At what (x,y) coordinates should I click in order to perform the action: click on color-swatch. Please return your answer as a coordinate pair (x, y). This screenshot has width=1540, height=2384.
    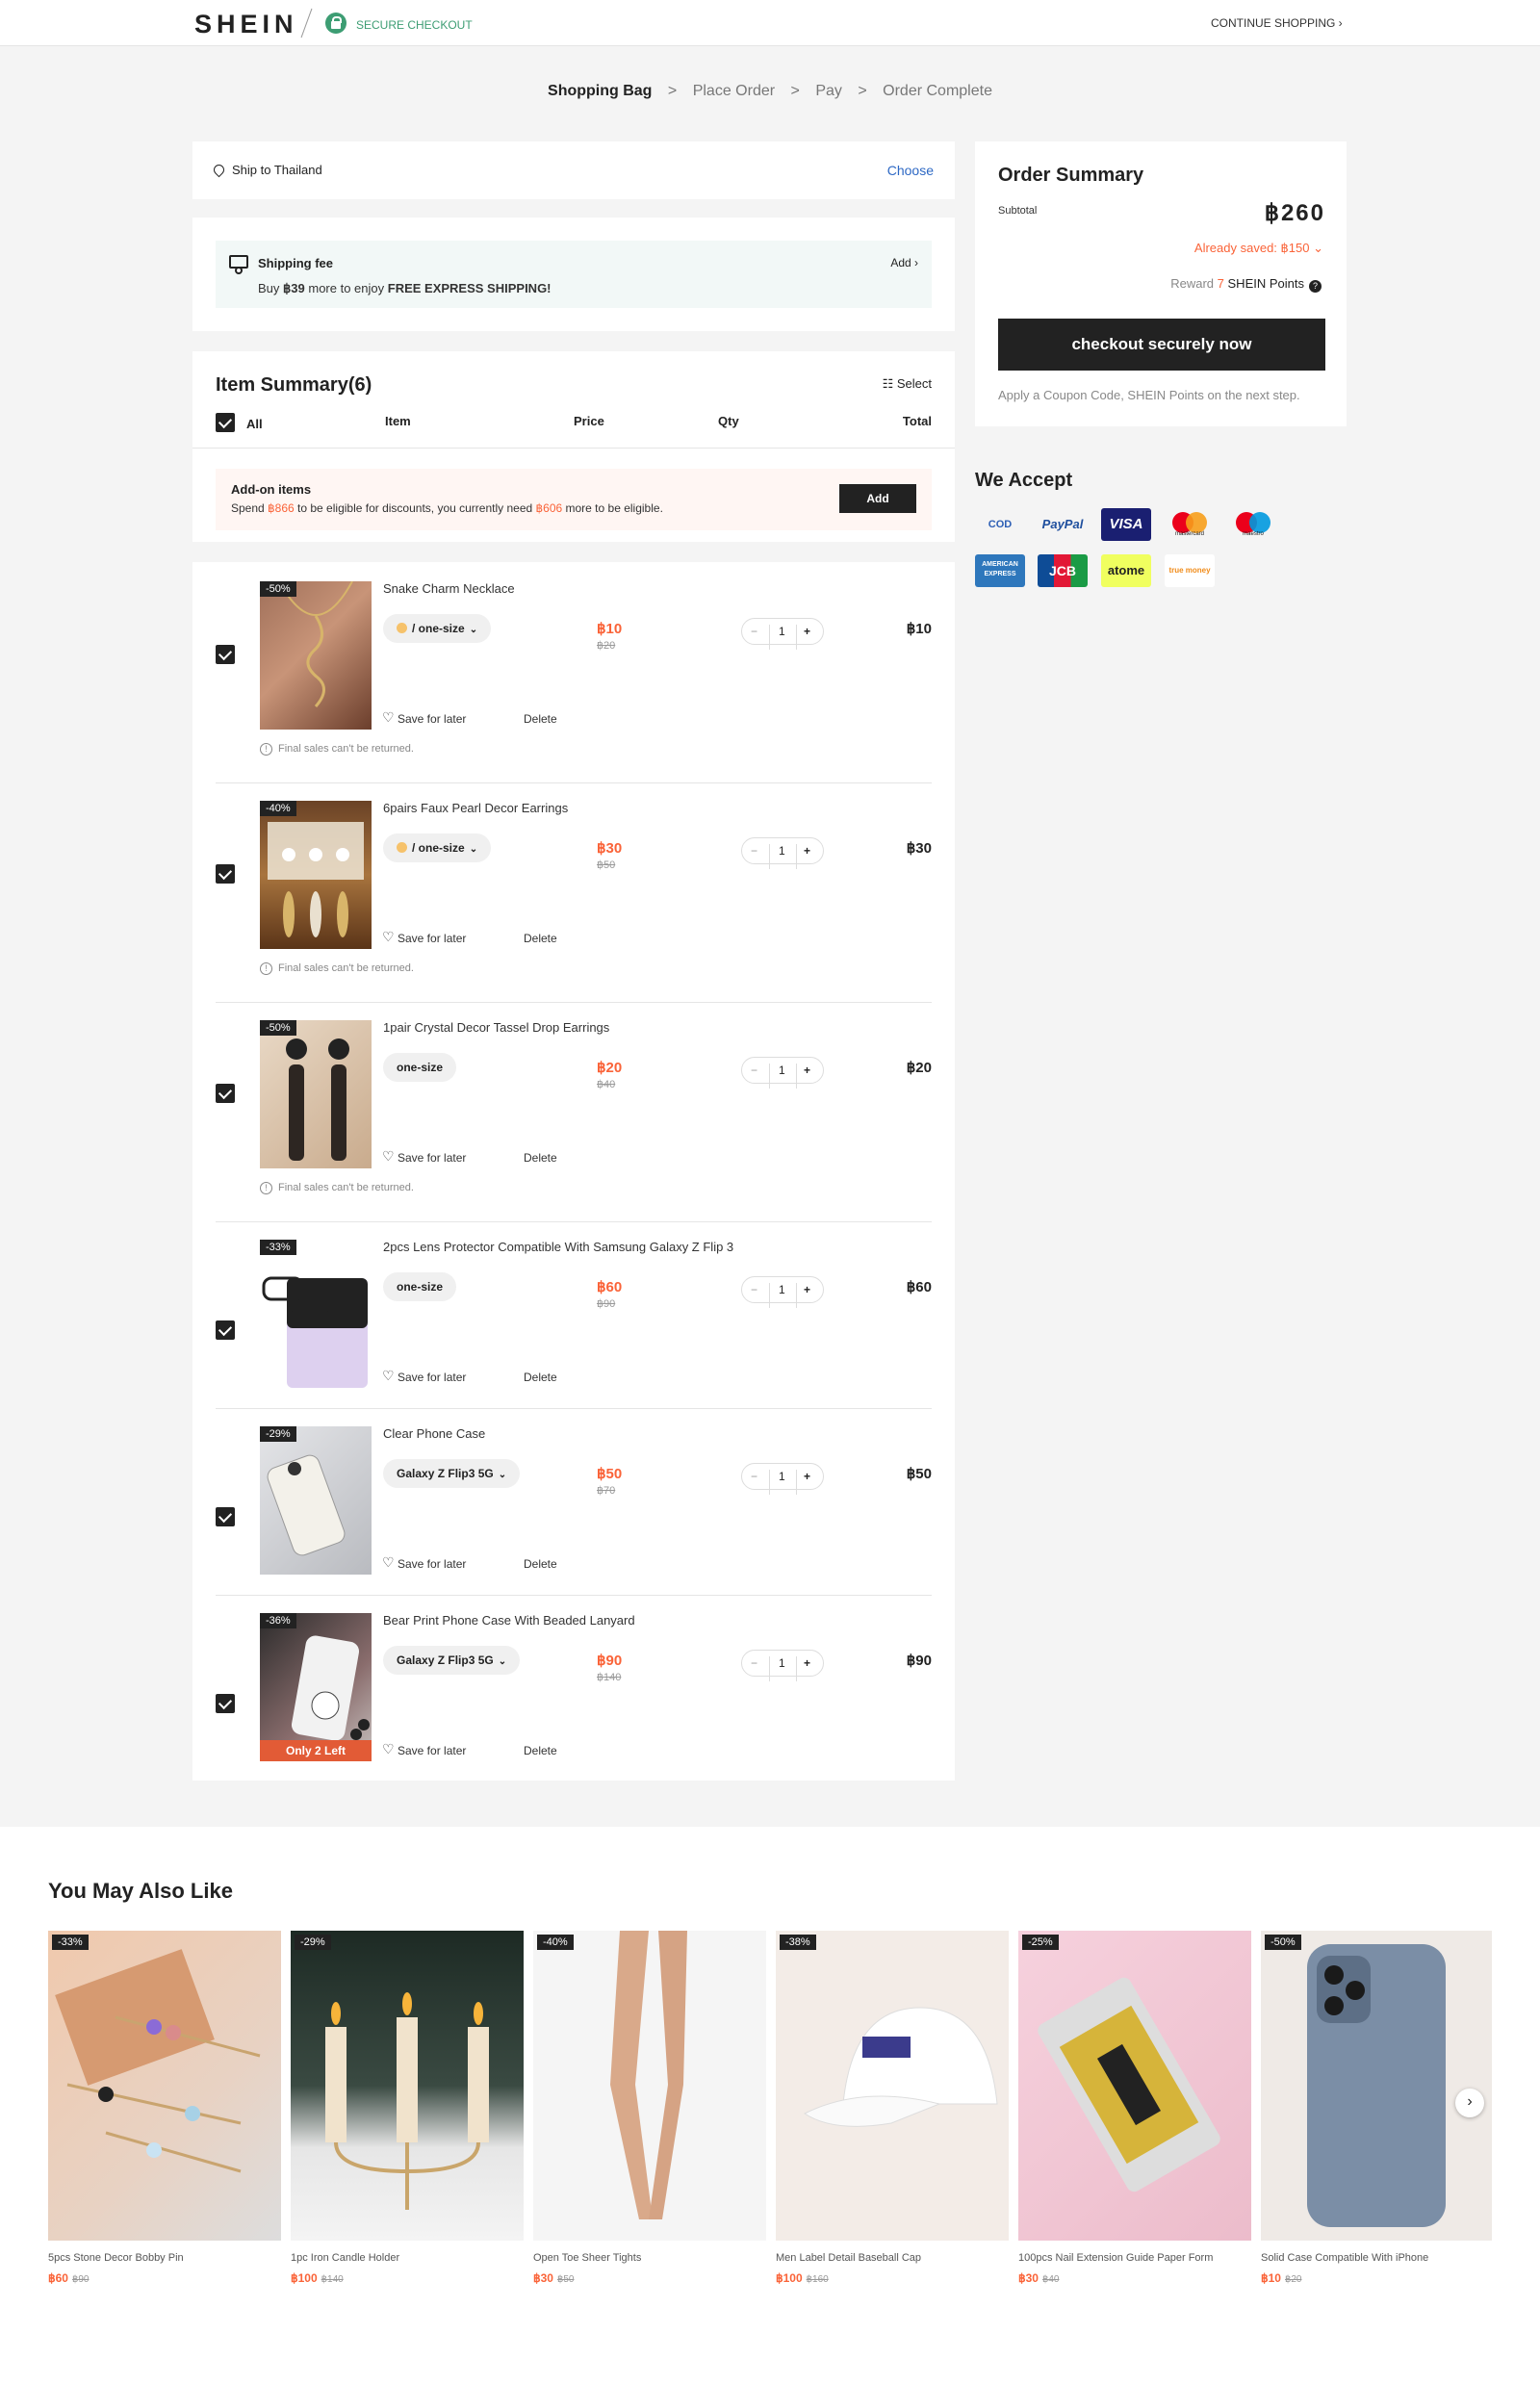
    Looking at the image, I should click on (402, 848).